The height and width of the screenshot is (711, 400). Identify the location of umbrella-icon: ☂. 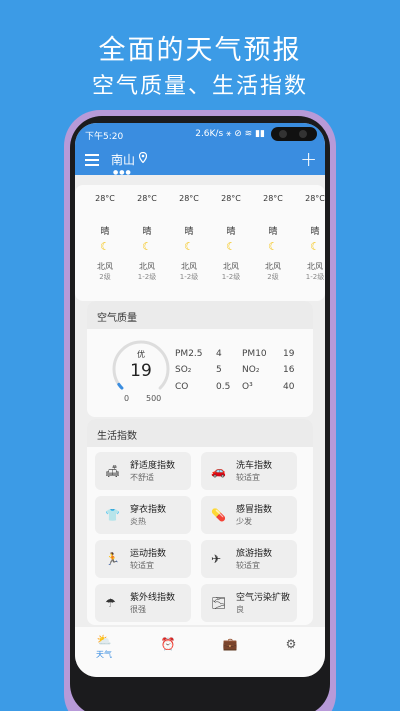
(110, 603).